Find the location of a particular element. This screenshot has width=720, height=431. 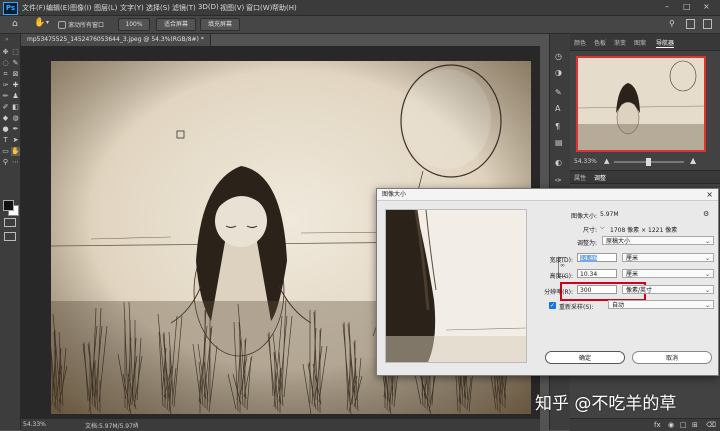

dodge-tool-icon: ● is located at coordinates (5, 129).